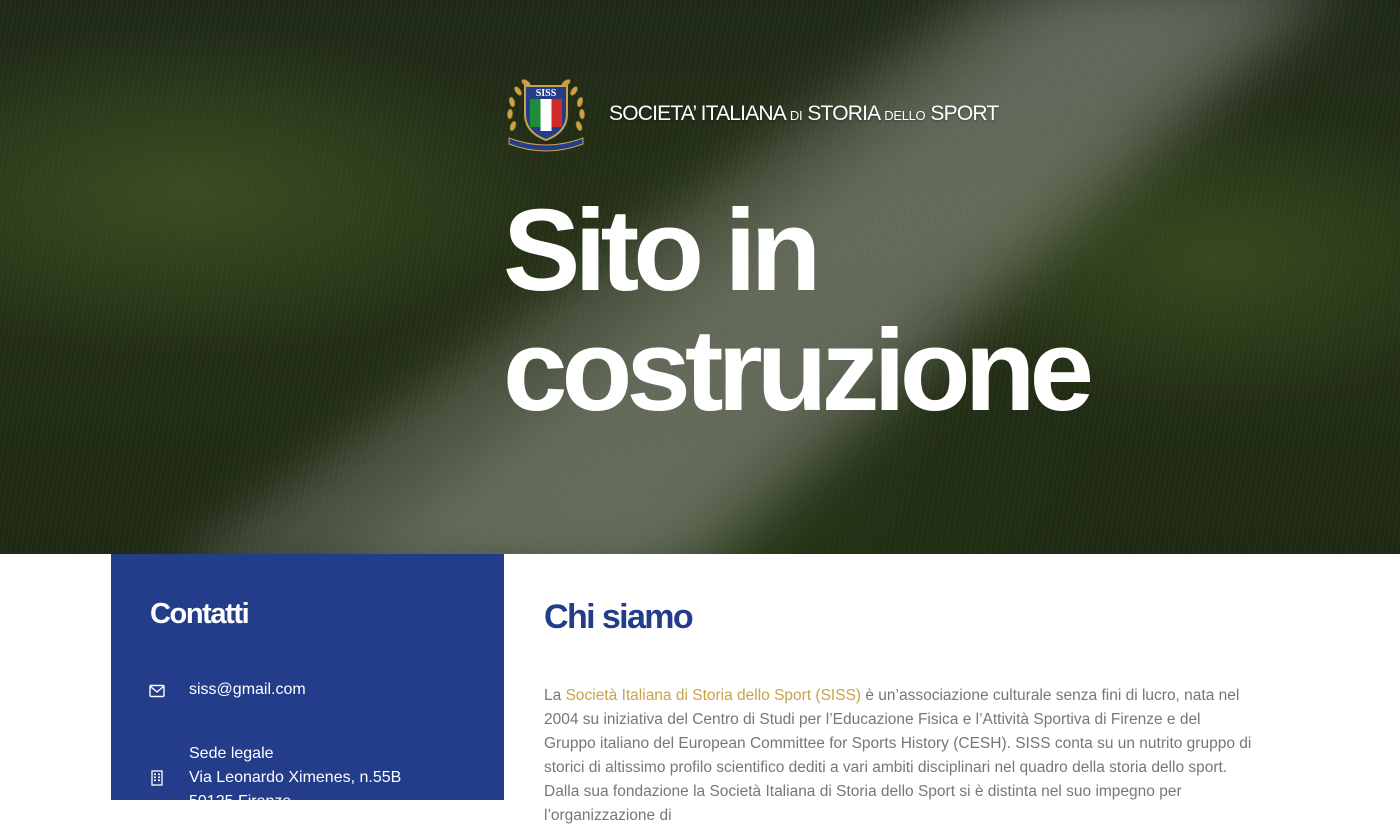 The height and width of the screenshot is (828, 1400). I want to click on about-heading: Chi siamo, so click(619, 617).